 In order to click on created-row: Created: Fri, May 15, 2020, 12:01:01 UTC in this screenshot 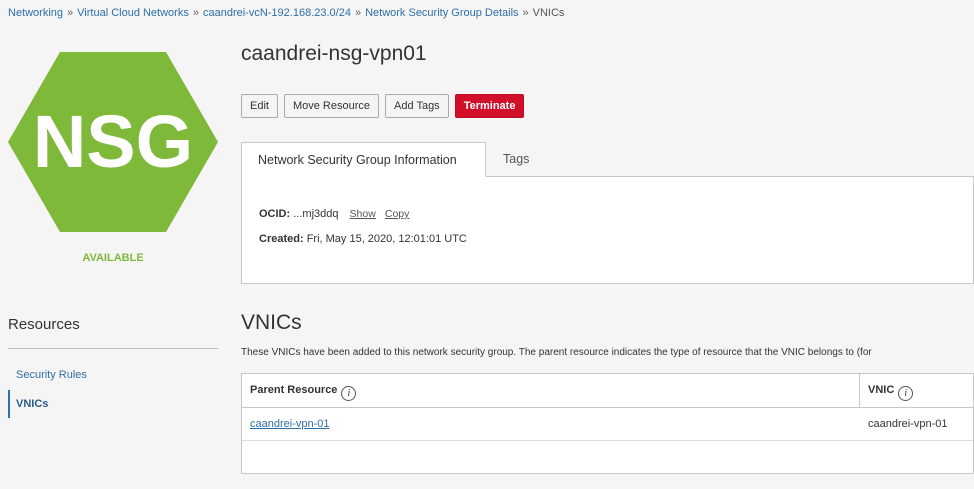, I will do `click(363, 239)`.